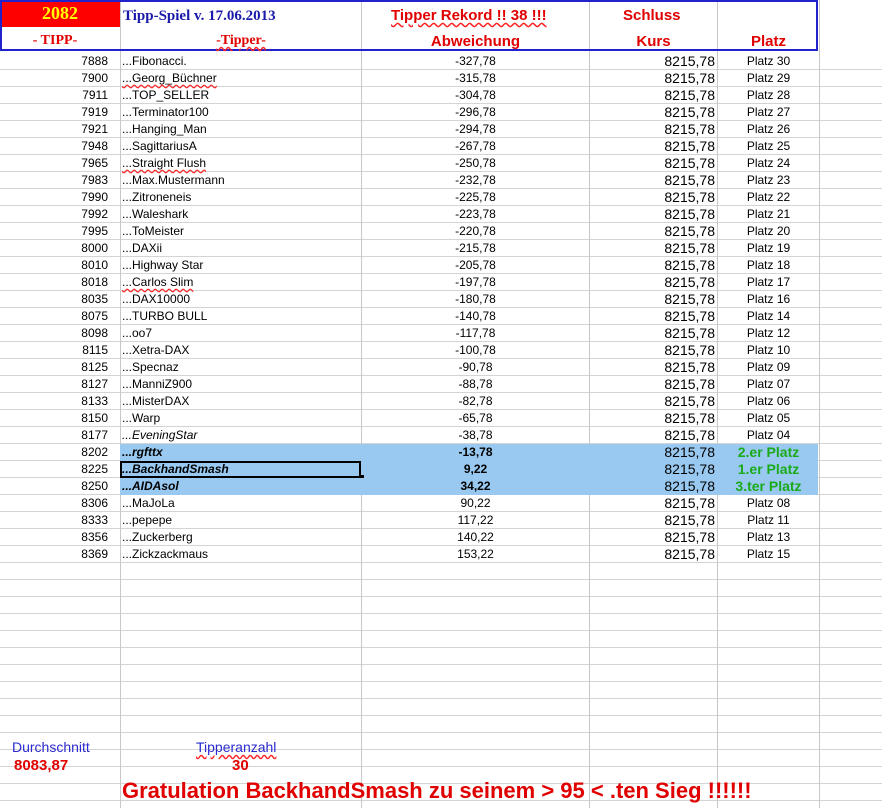  I want to click on durchschnitt-value: 8083,87, so click(41, 765).